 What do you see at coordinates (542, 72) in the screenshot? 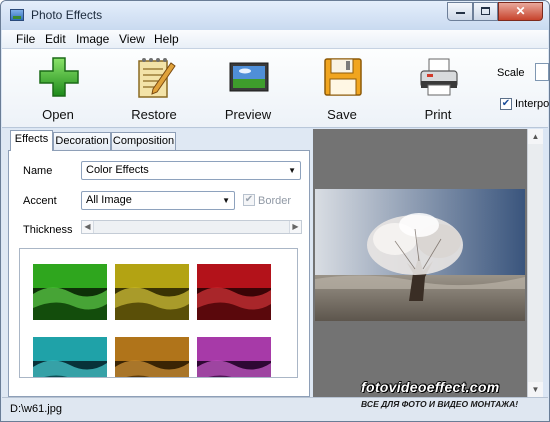
I see `scale-input` at bounding box center [542, 72].